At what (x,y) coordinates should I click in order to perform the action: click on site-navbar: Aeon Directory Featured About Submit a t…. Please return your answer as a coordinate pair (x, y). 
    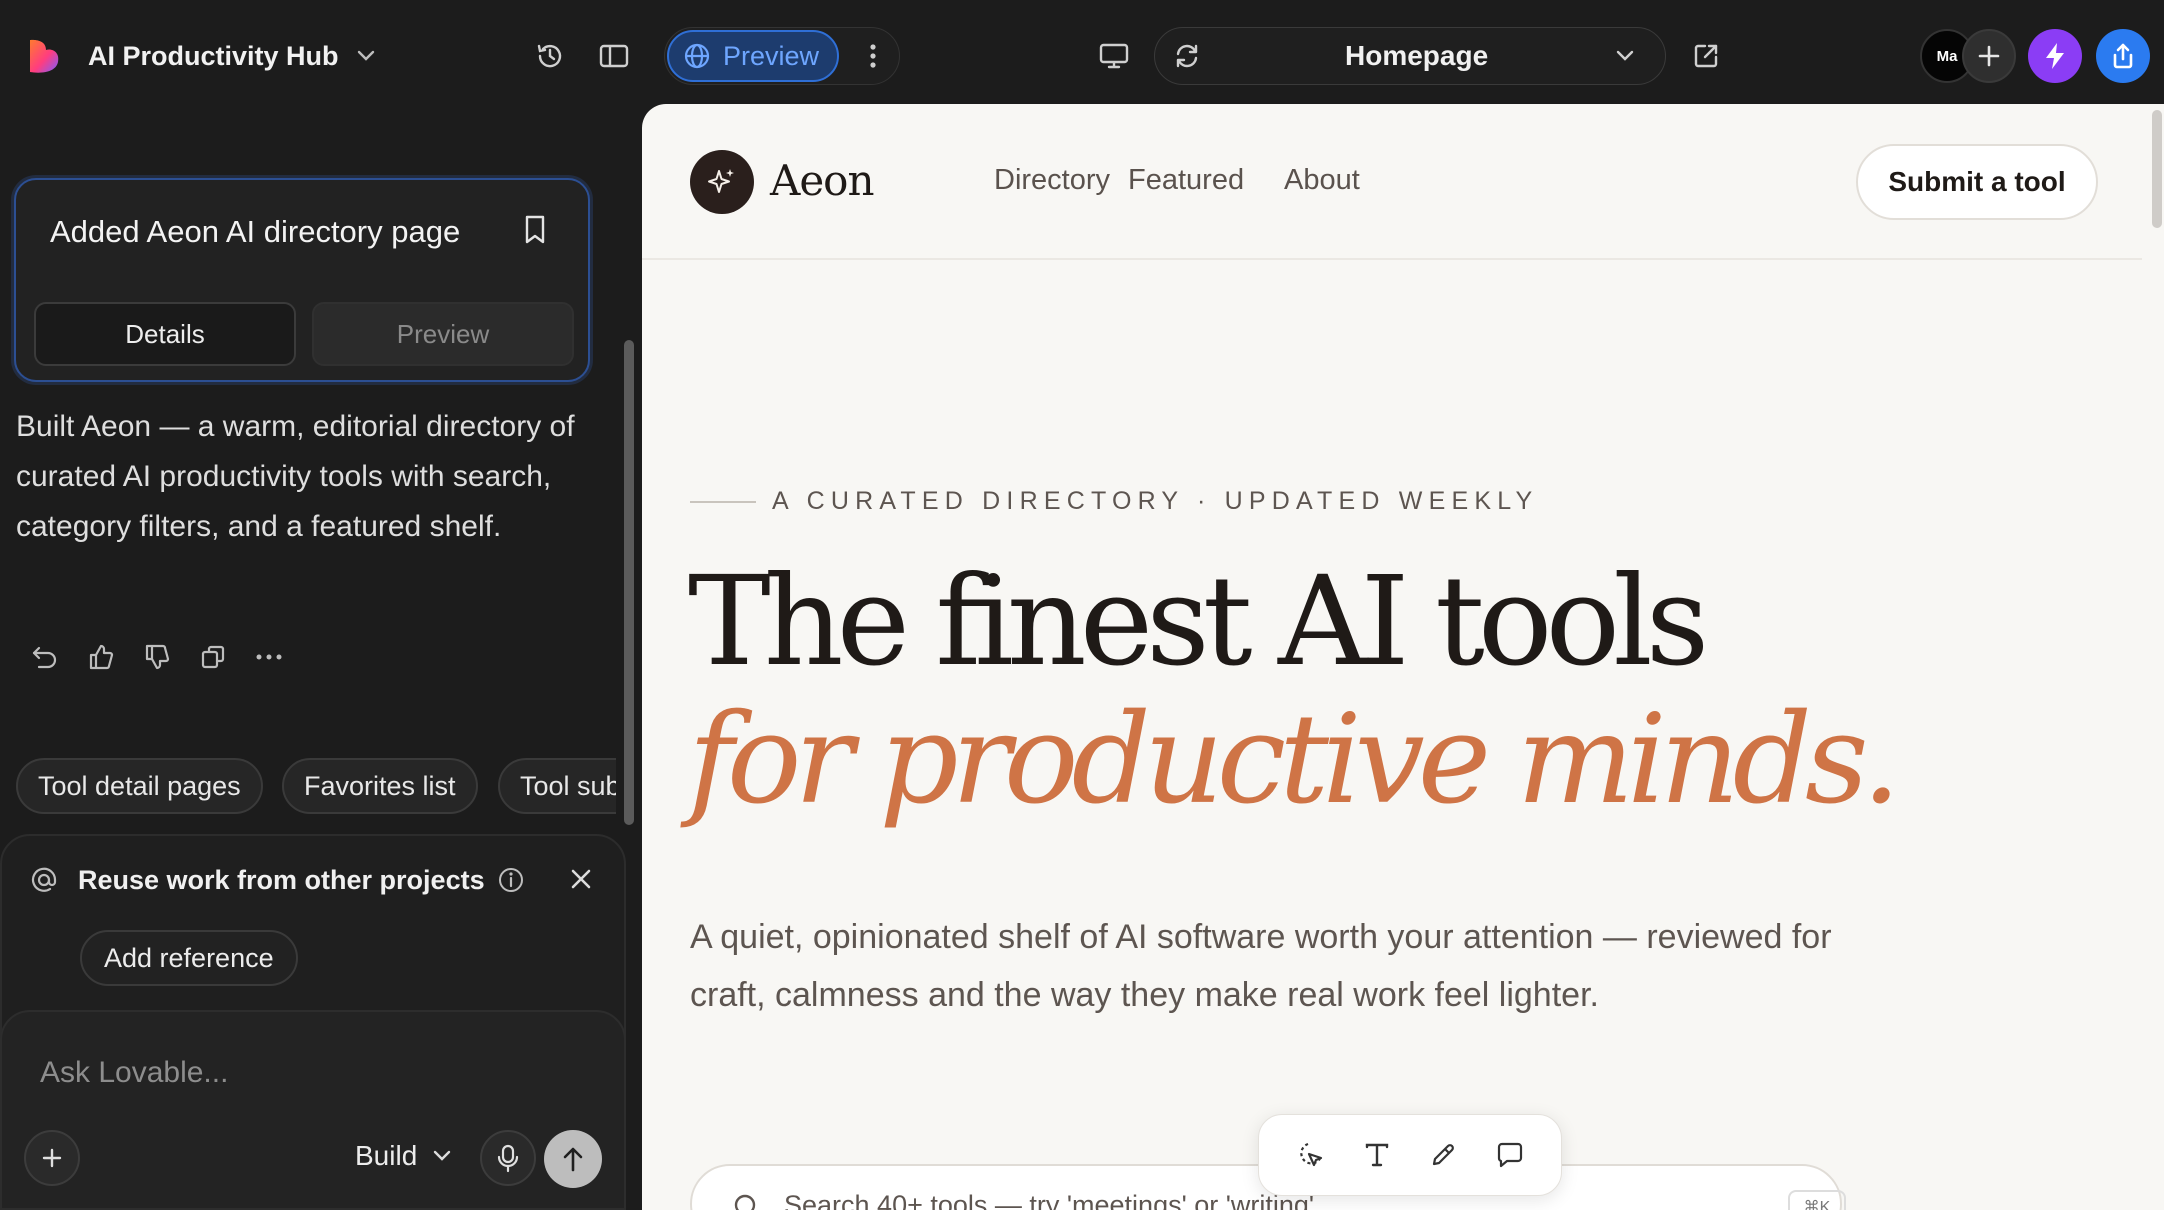
    Looking at the image, I should click on (1392, 182).